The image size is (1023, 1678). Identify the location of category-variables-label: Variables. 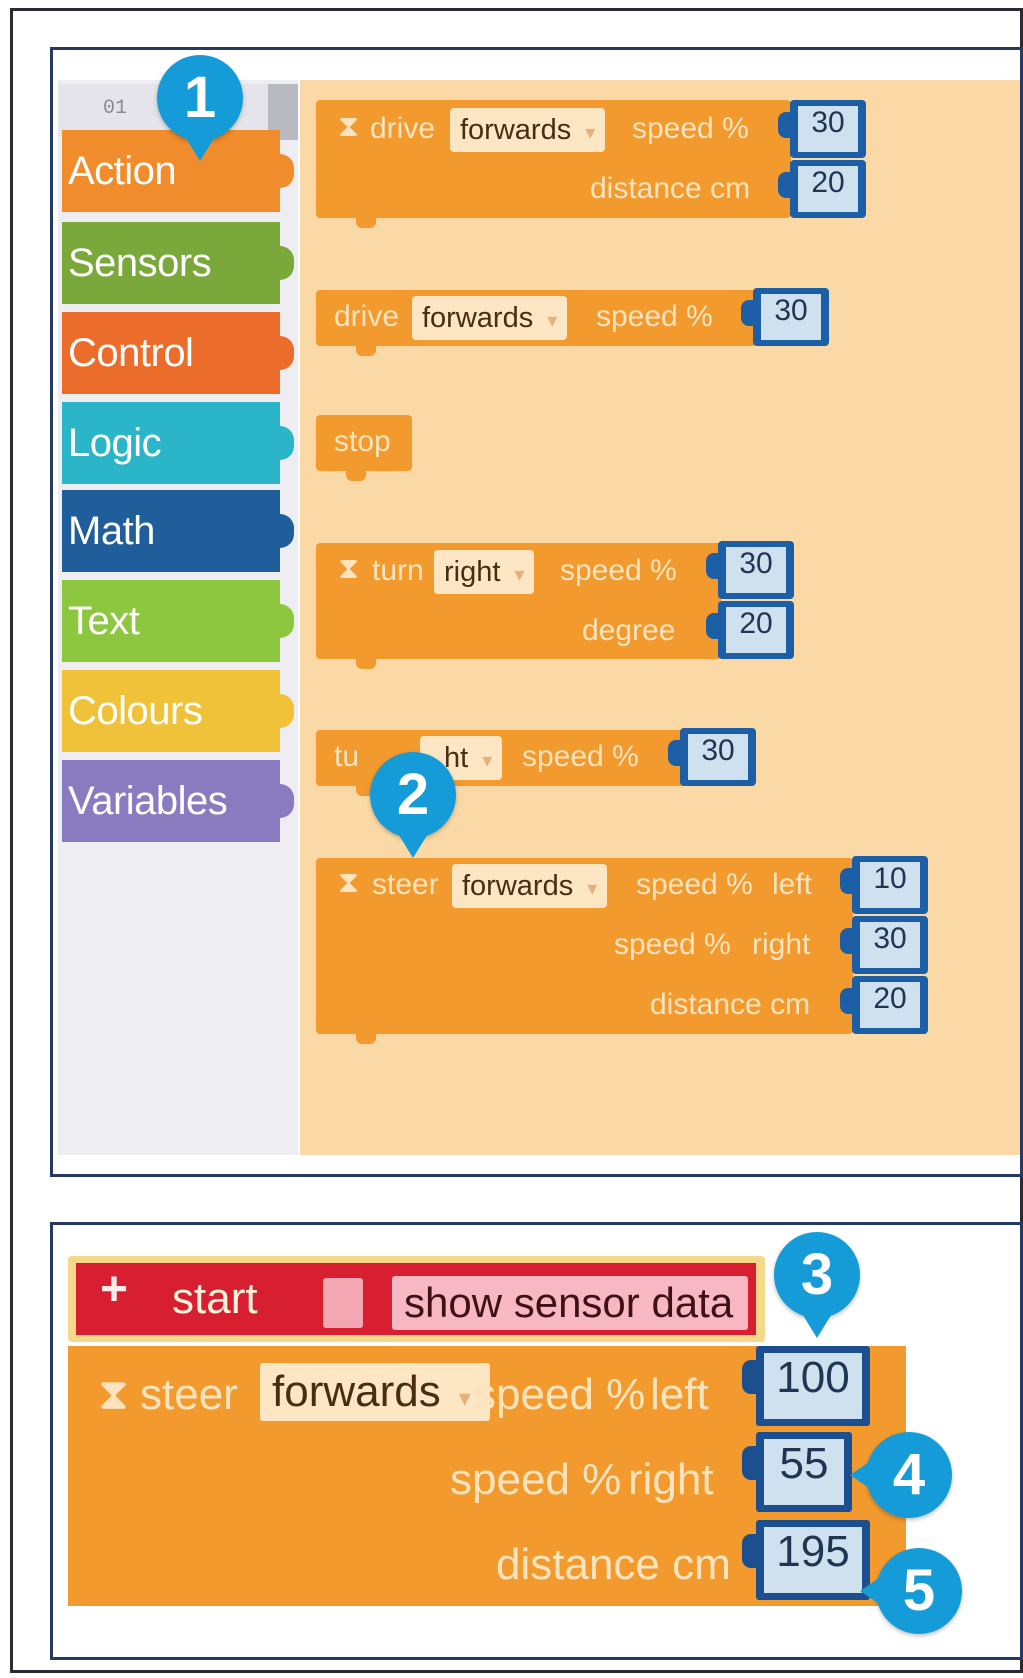
(148, 801).